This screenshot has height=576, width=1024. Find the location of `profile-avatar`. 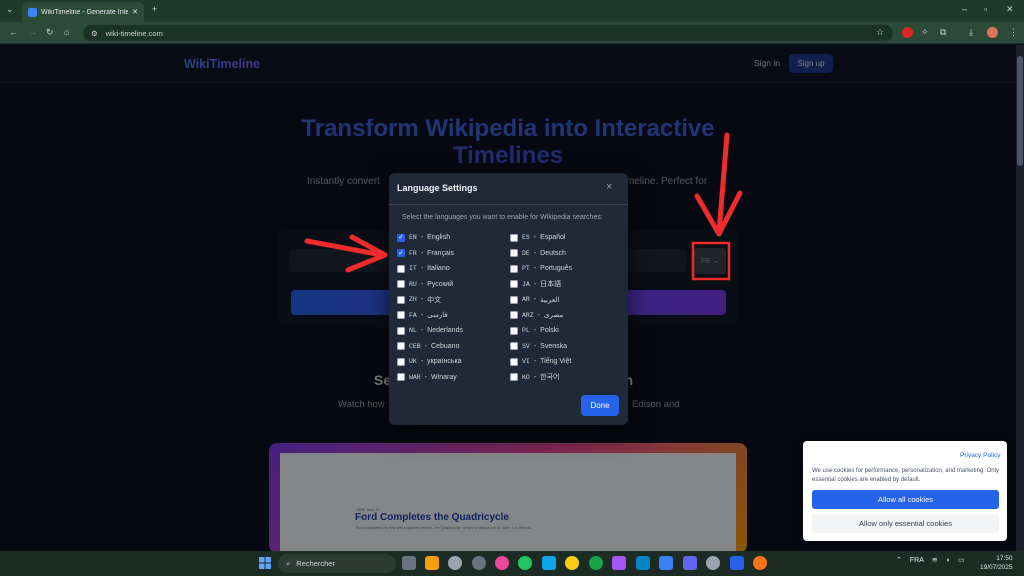

profile-avatar is located at coordinates (992, 32).